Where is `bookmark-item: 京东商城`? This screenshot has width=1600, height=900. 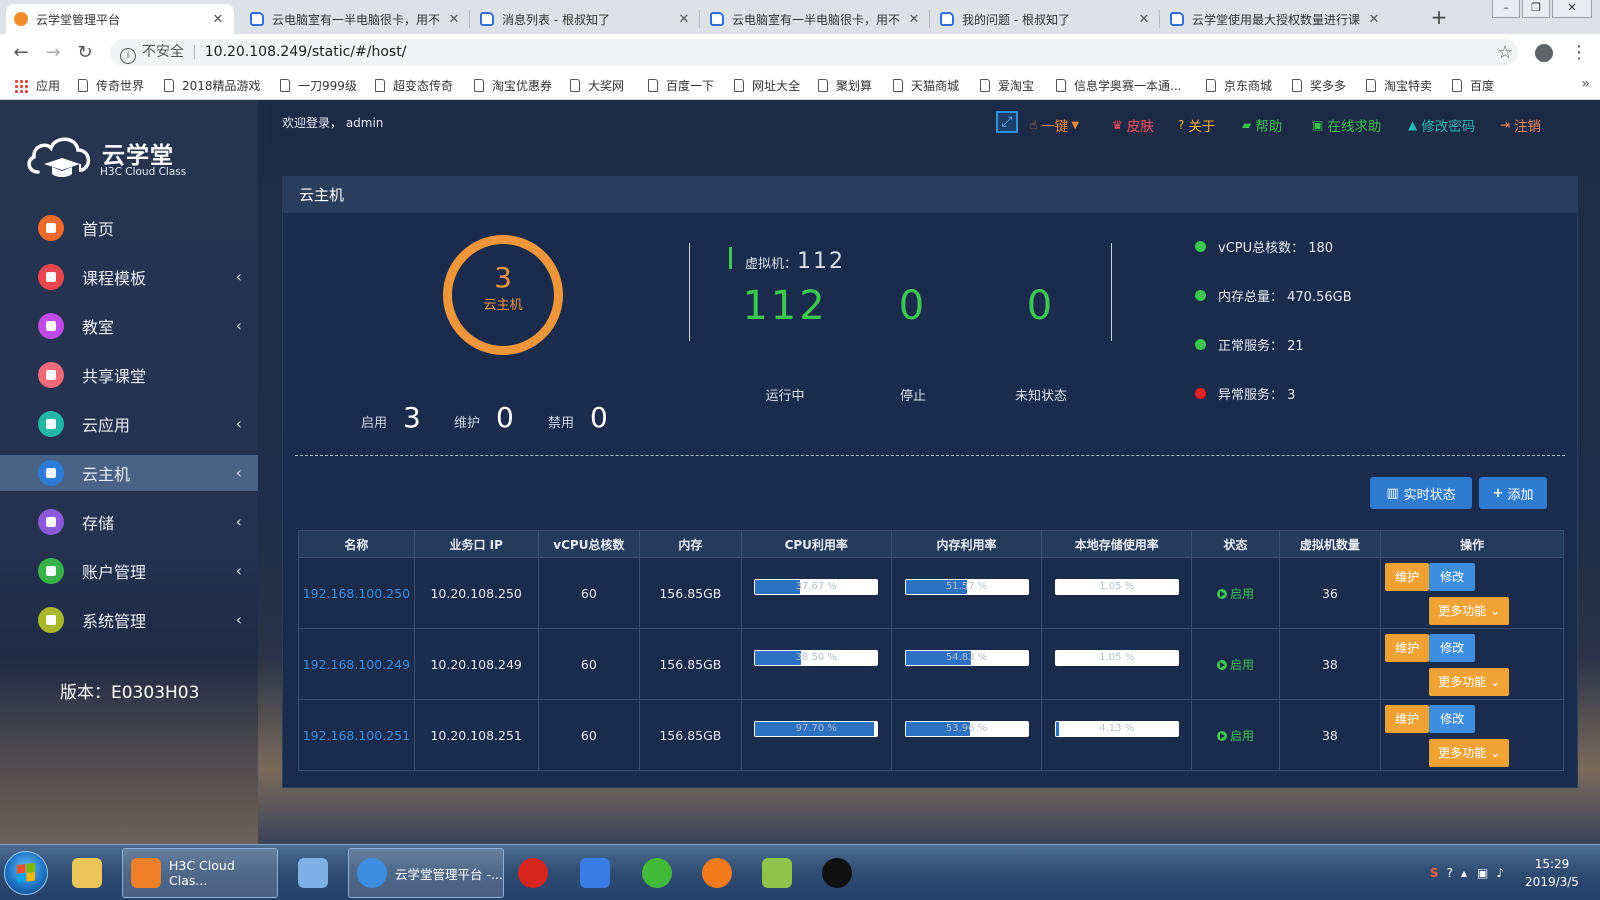
bookmark-item: 京东商城 is located at coordinates (1239, 85).